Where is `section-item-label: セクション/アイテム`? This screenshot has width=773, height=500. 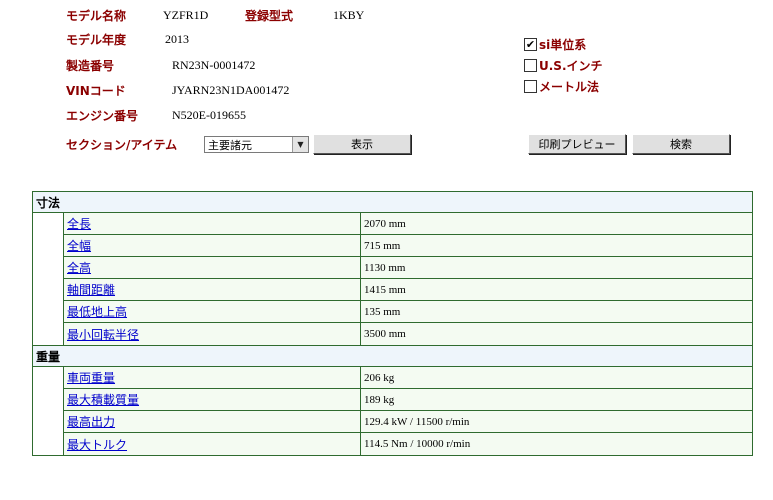 section-item-label: セクション/アイテム is located at coordinates (122, 145).